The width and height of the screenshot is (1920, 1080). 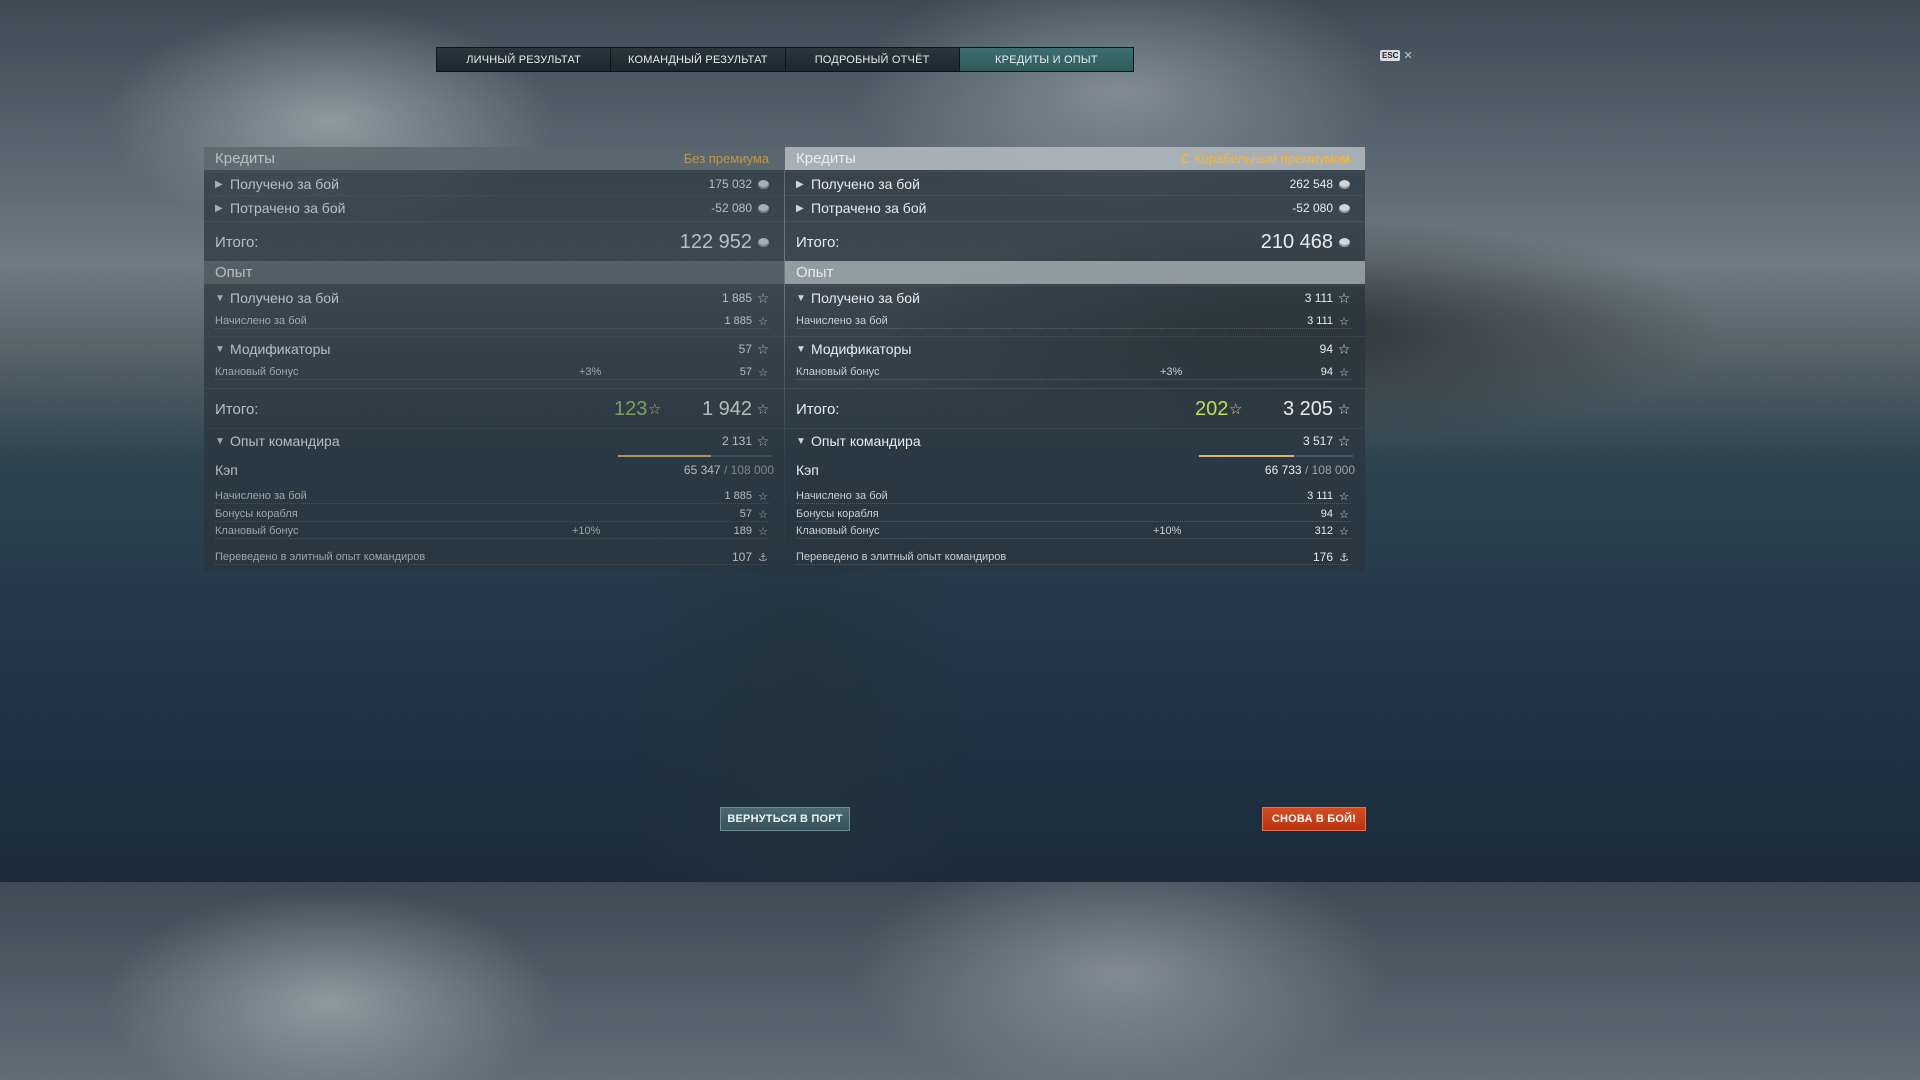 What do you see at coordinates (494, 496) in the screenshot?
I see `cmdr-accrued-row: Начислено за бой 1 885 ☆` at bounding box center [494, 496].